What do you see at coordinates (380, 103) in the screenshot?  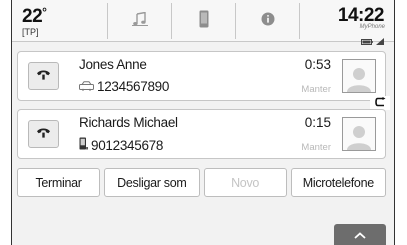 I see `swap-calls-button` at bounding box center [380, 103].